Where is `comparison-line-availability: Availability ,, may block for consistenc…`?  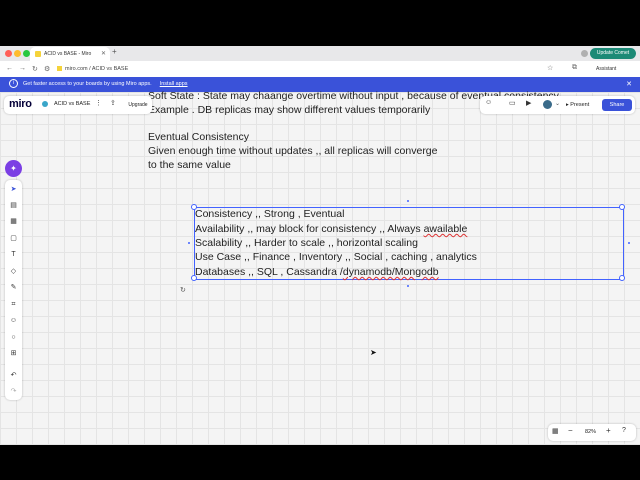 comparison-line-availability: Availability ,, may block for consistenc… is located at coordinates (331, 229).